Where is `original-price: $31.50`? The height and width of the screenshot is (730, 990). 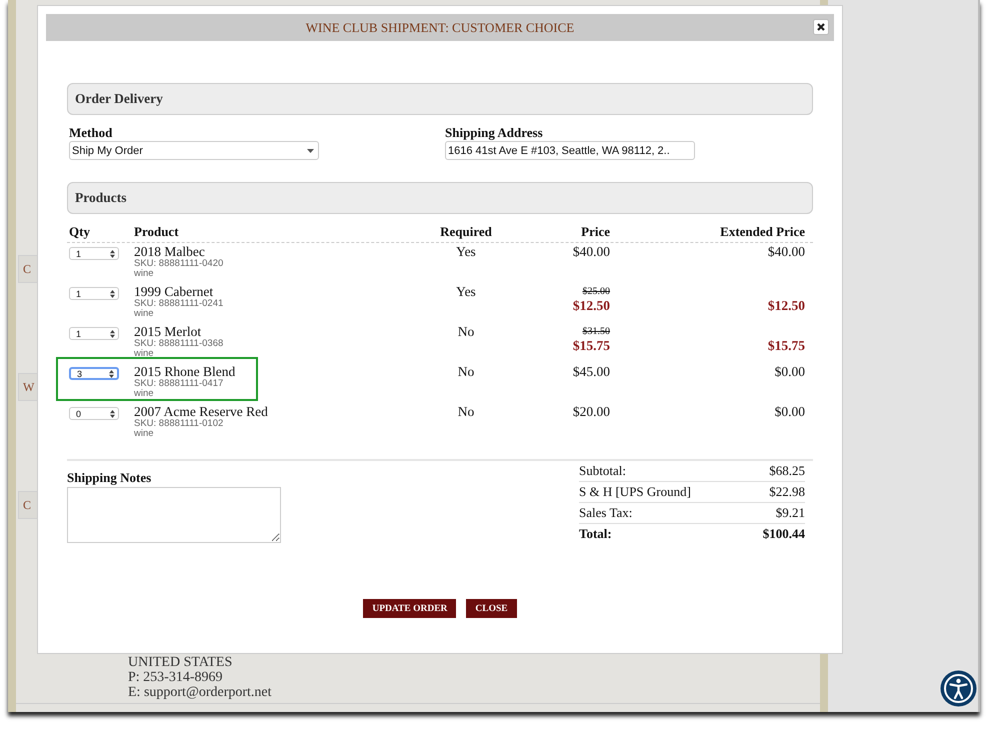 original-price: $31.50 is located at coordinates (596, 332).